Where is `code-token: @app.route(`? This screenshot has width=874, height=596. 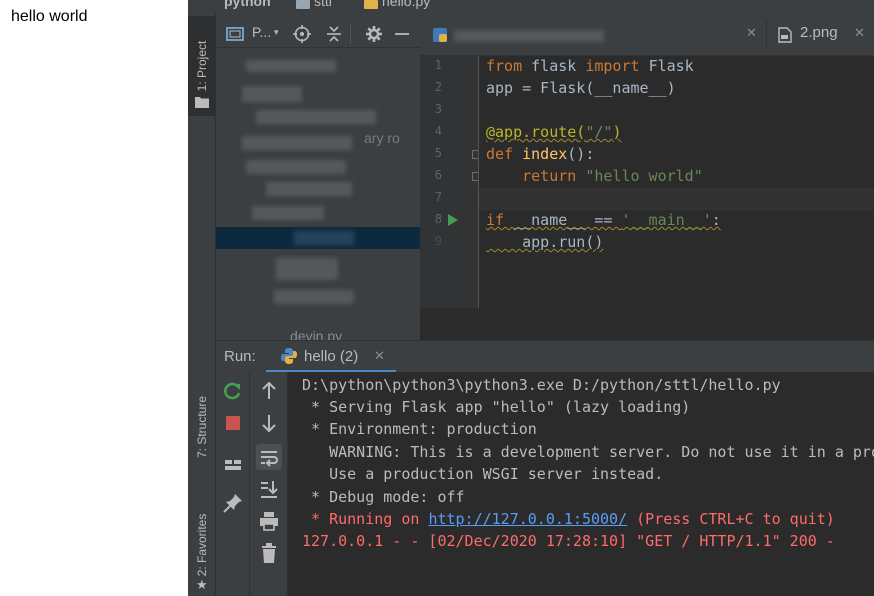
code-token: @app.route( is located at coordinates (536, 132).